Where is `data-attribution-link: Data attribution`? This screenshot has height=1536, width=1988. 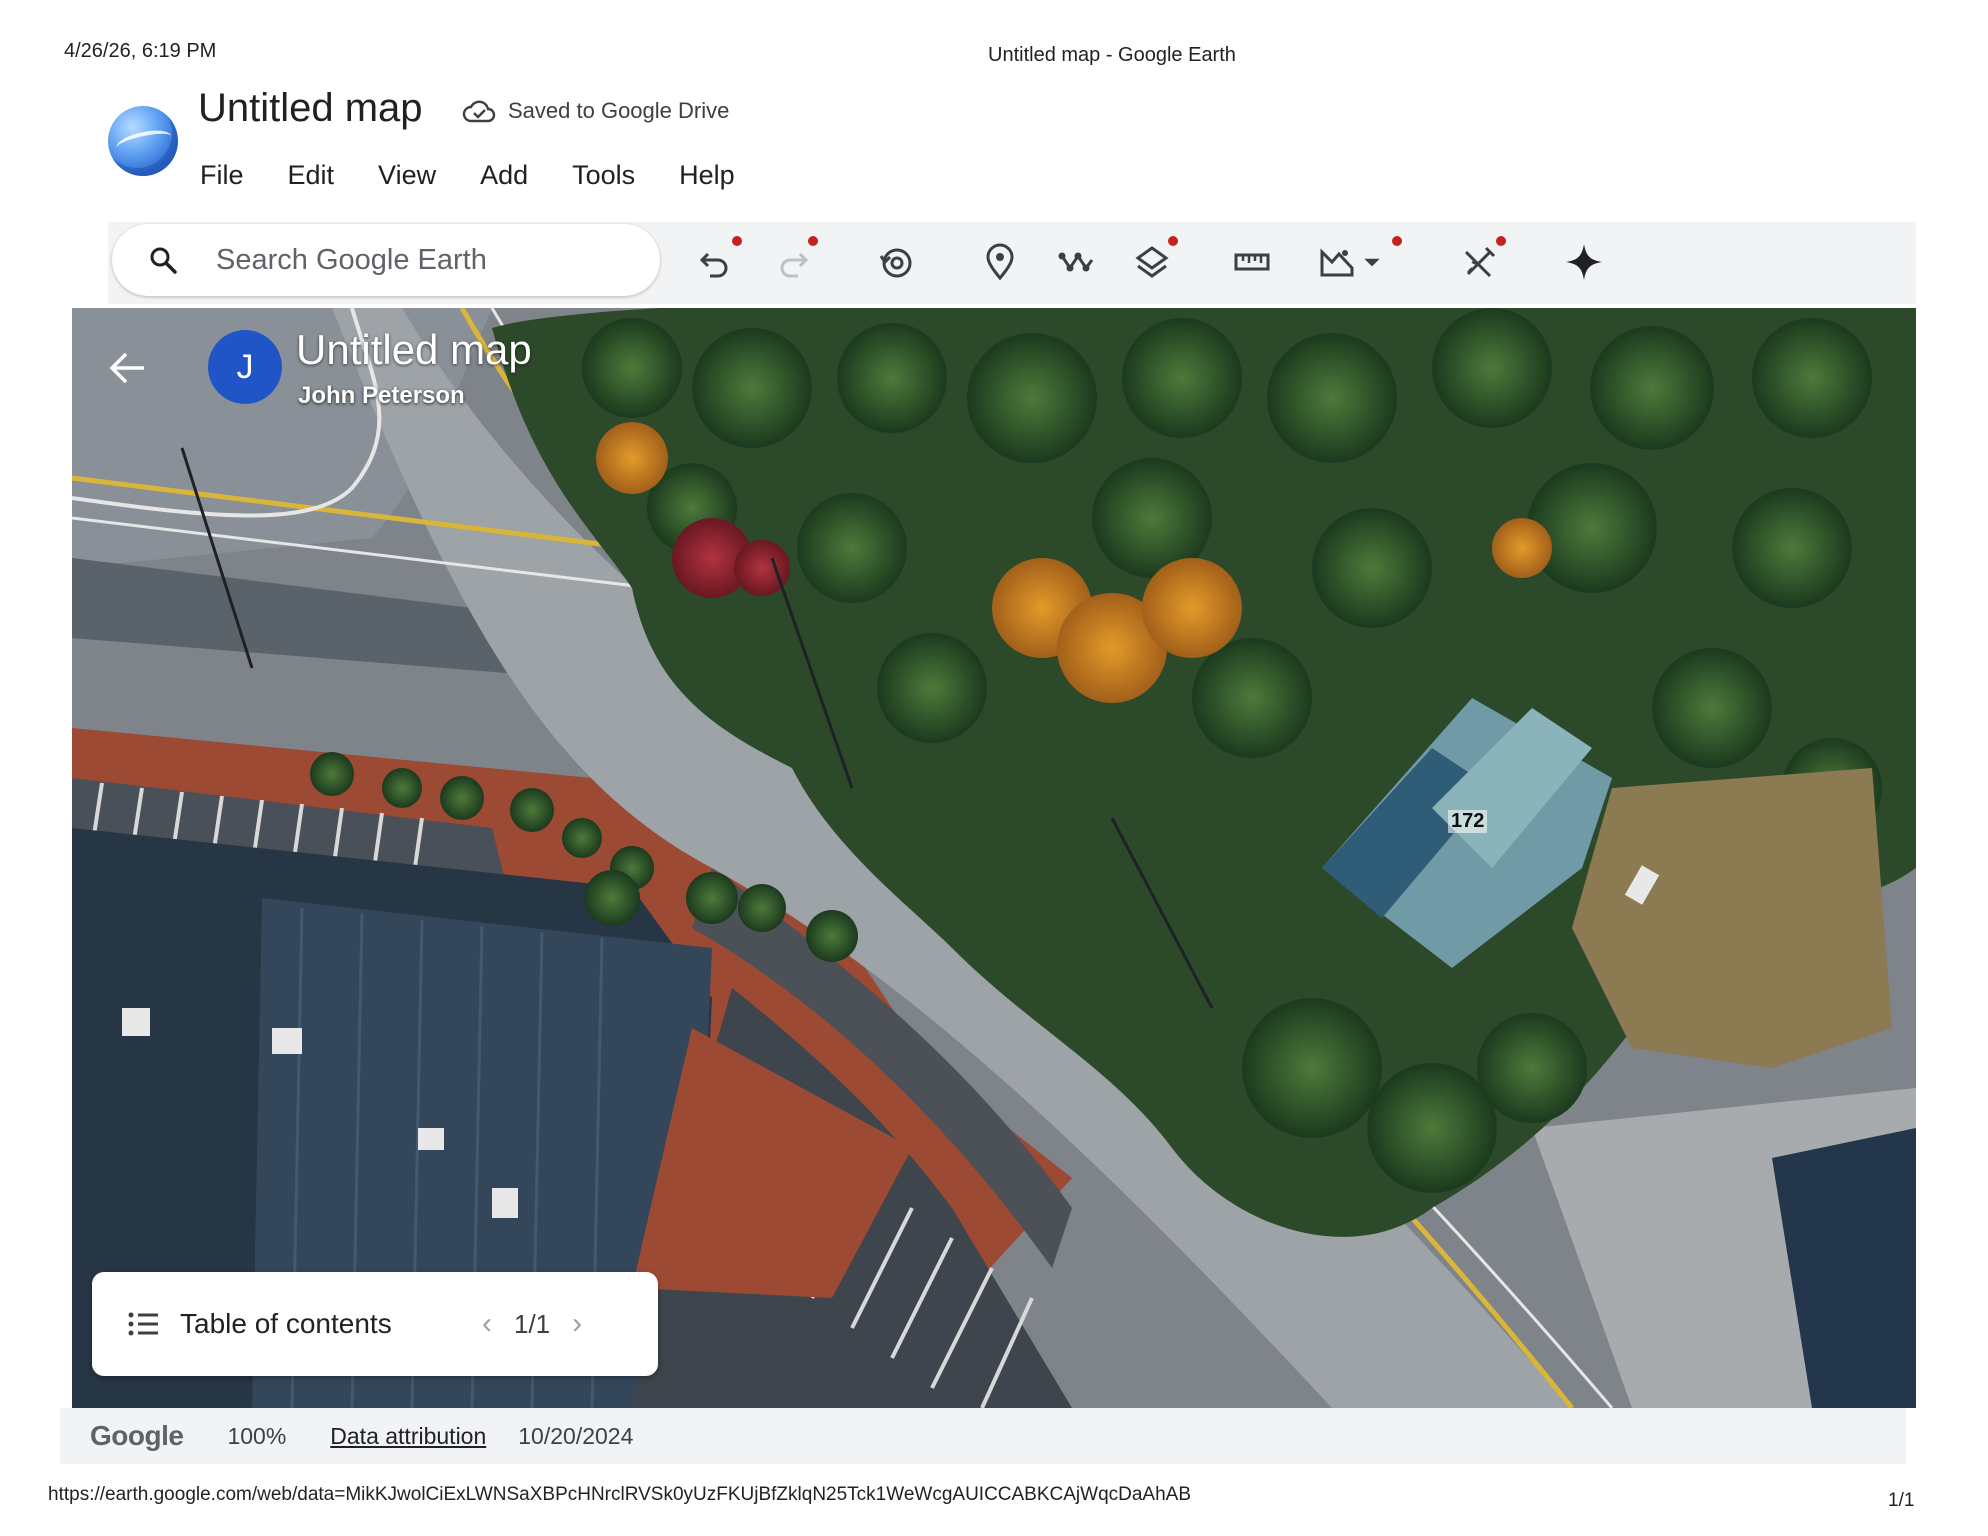 data-attribution-link: Data attribution is located at coordinates (408, 1436).